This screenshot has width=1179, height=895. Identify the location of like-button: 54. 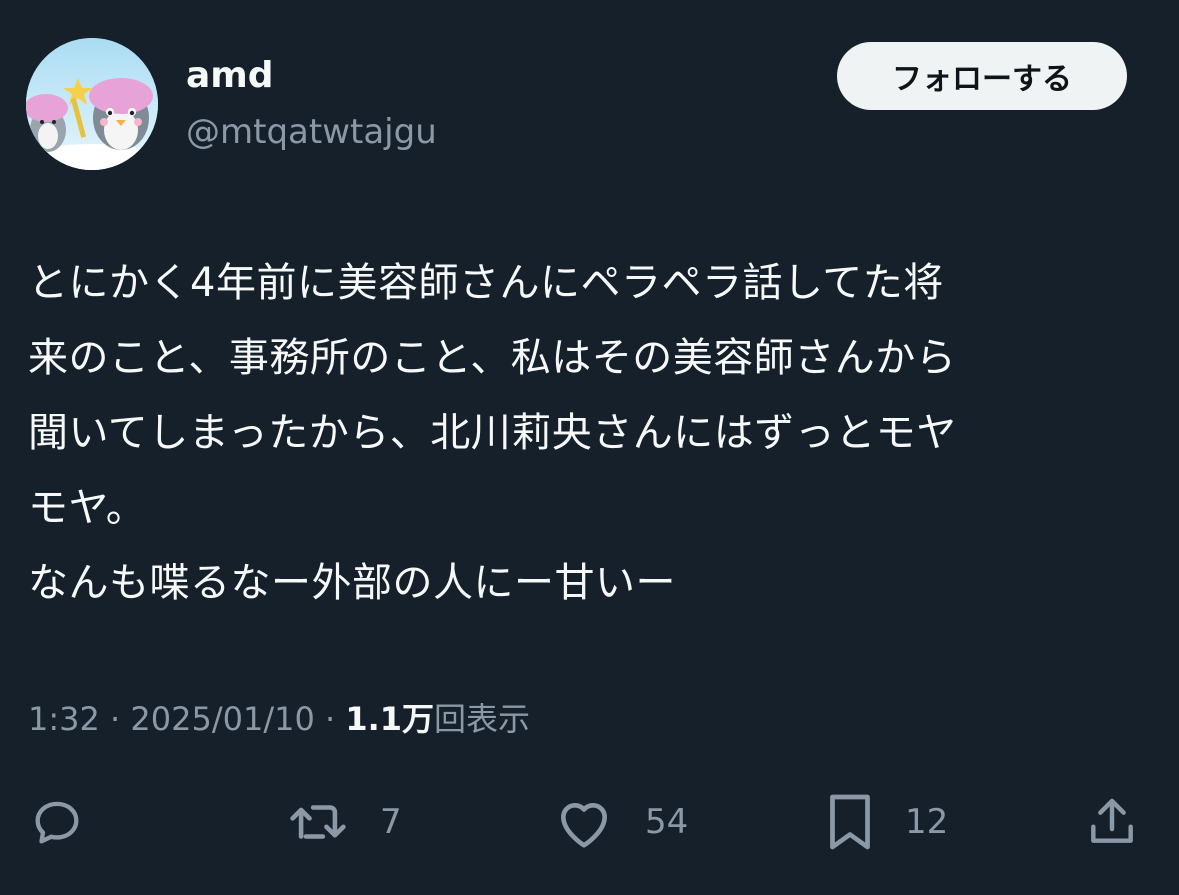
(620, 822).